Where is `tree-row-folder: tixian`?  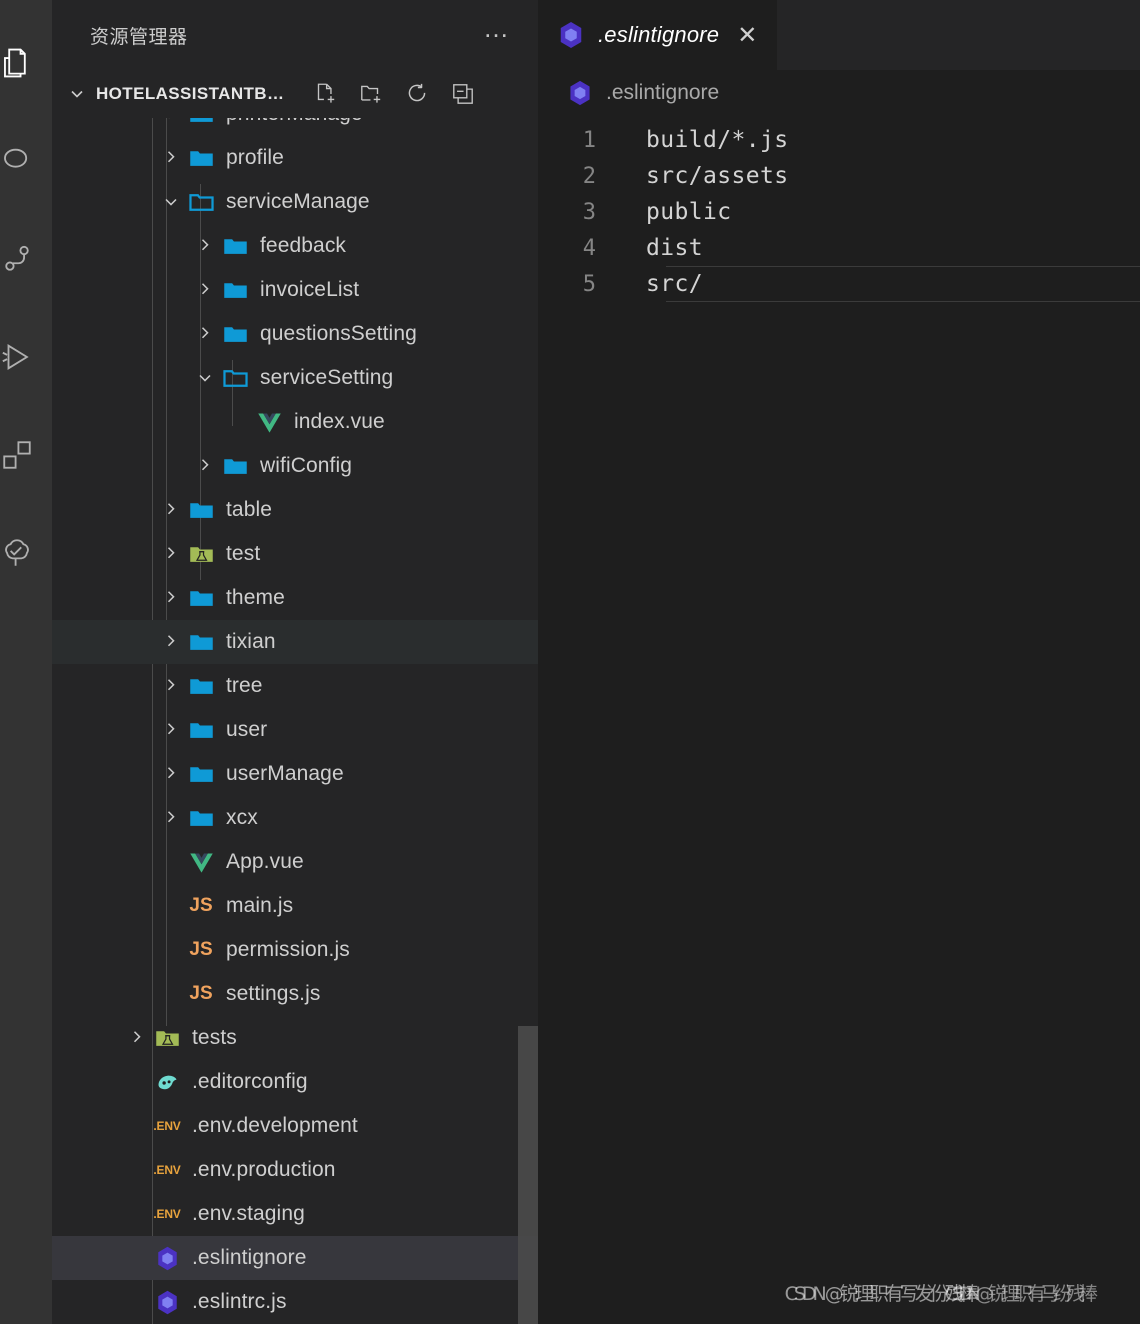
tree-row-folder: tixian is located at coordinates (295, 642).